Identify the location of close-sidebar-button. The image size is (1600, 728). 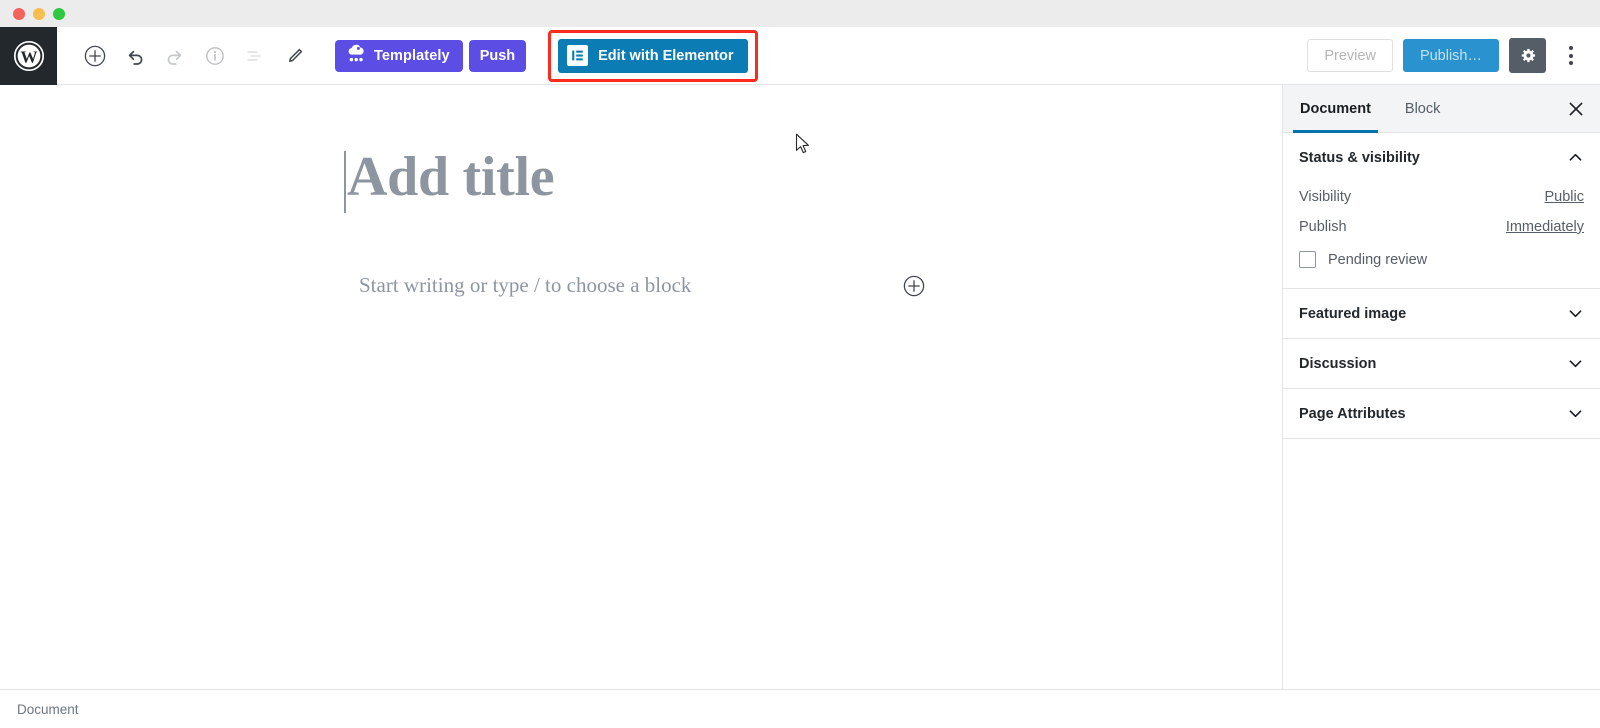
(1576, 108).